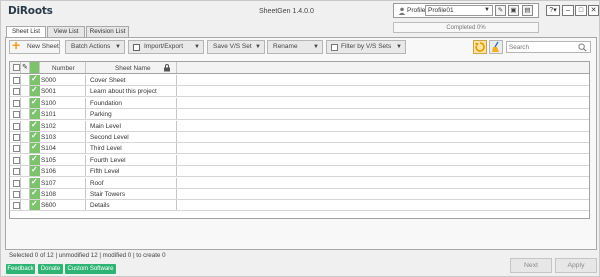 The width and height of the screenshot is (600, 277). What do you see at coordinates (576, 265) in the screenshot?
I see `apply-button: Apply` at bounding box center [576, 265].